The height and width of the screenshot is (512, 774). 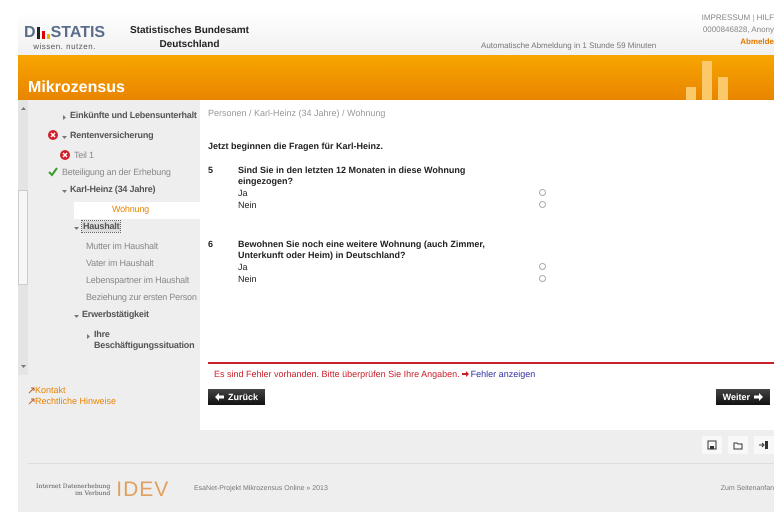 I want to click on intro-text: Jetzt beginnen die Fragen für Karl-Heinz., so click(x=296, y=146).